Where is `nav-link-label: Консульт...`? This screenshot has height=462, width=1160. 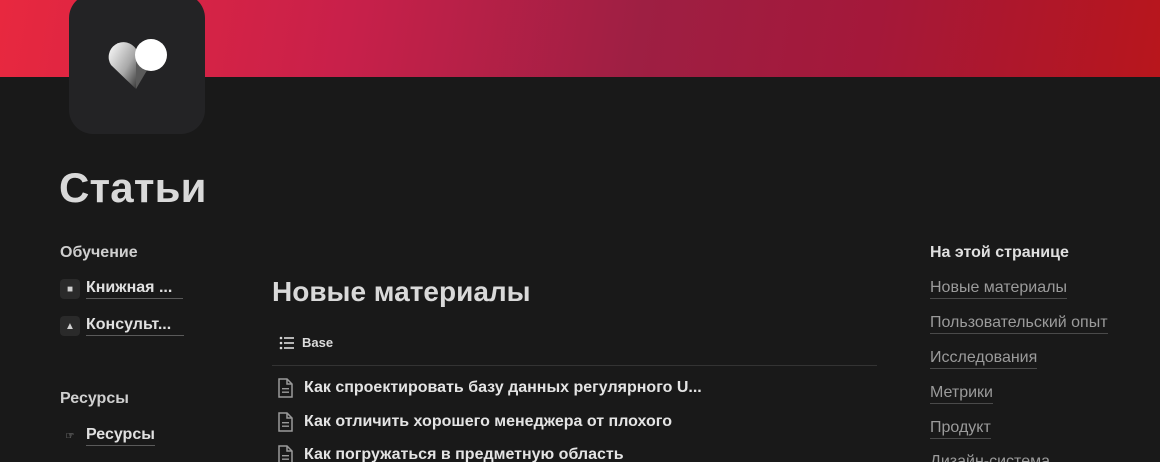 nav-link-label: Консульт... is located at coordinates (135, 326).